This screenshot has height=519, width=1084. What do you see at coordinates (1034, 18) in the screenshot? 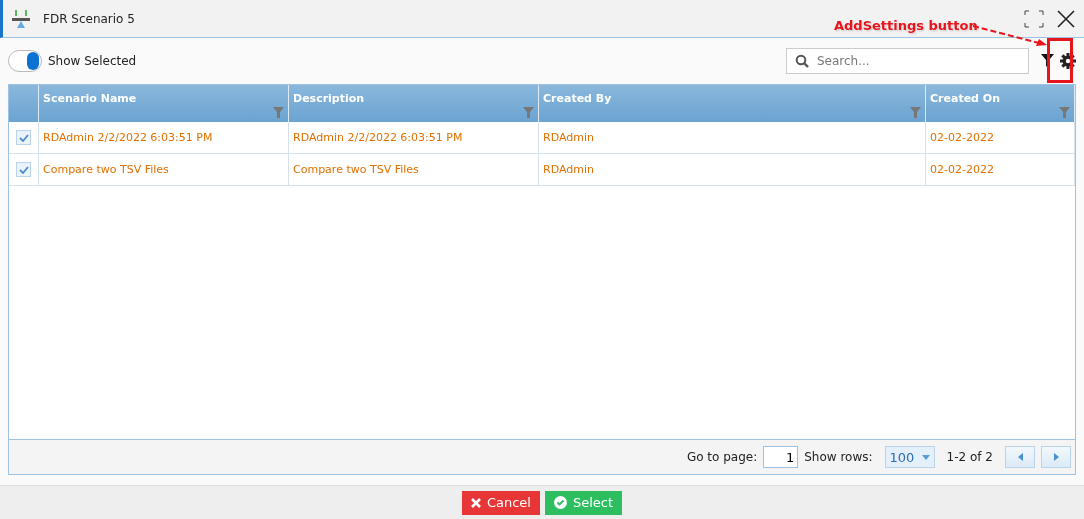
I see `maximize-icon` at bounding box center [1034, 18].